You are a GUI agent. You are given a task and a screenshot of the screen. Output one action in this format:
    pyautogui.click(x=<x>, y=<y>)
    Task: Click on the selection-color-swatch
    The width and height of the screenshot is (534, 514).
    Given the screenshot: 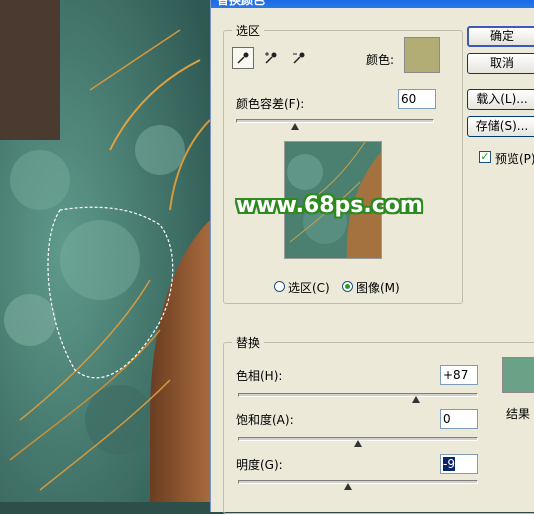 What is the action you would take?
    pyautogui.click(x=422, y=55)
    